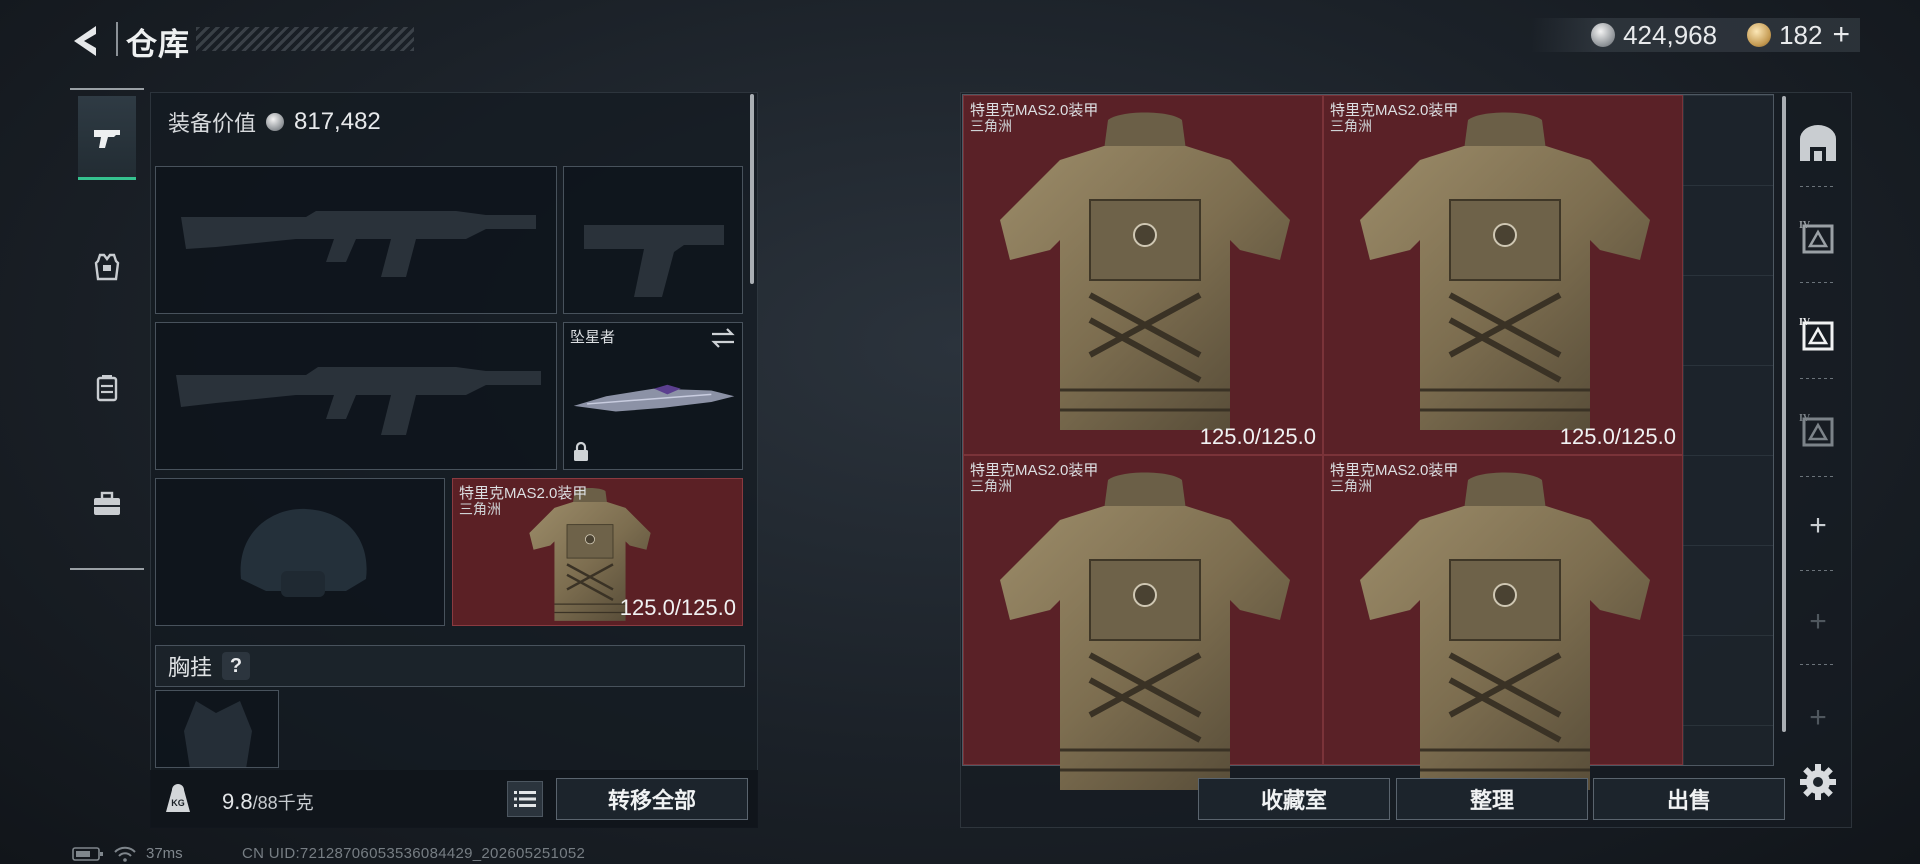 The image size is (1920, 864). I want to click on pistol-silhouette-icon, so click(654, 261).